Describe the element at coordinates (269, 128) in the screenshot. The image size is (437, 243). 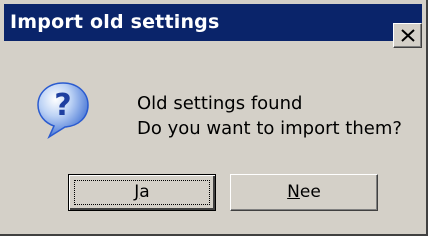
I see `message-line-2: Do you want to import them?` at that location.